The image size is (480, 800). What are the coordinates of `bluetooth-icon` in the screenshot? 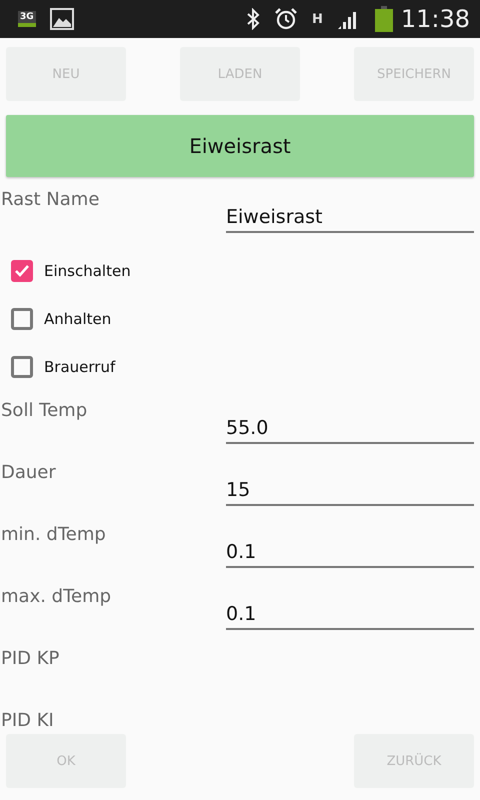 It's located at (253, 19).